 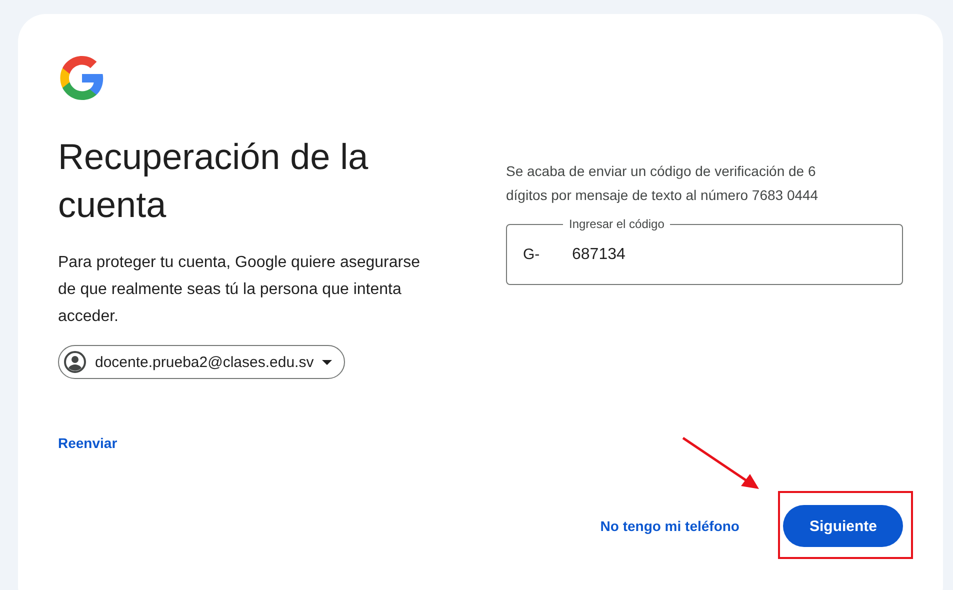 I want to click on account-chip: docente.prueba2@clases.edu.sv, so click(x=201, y=362).